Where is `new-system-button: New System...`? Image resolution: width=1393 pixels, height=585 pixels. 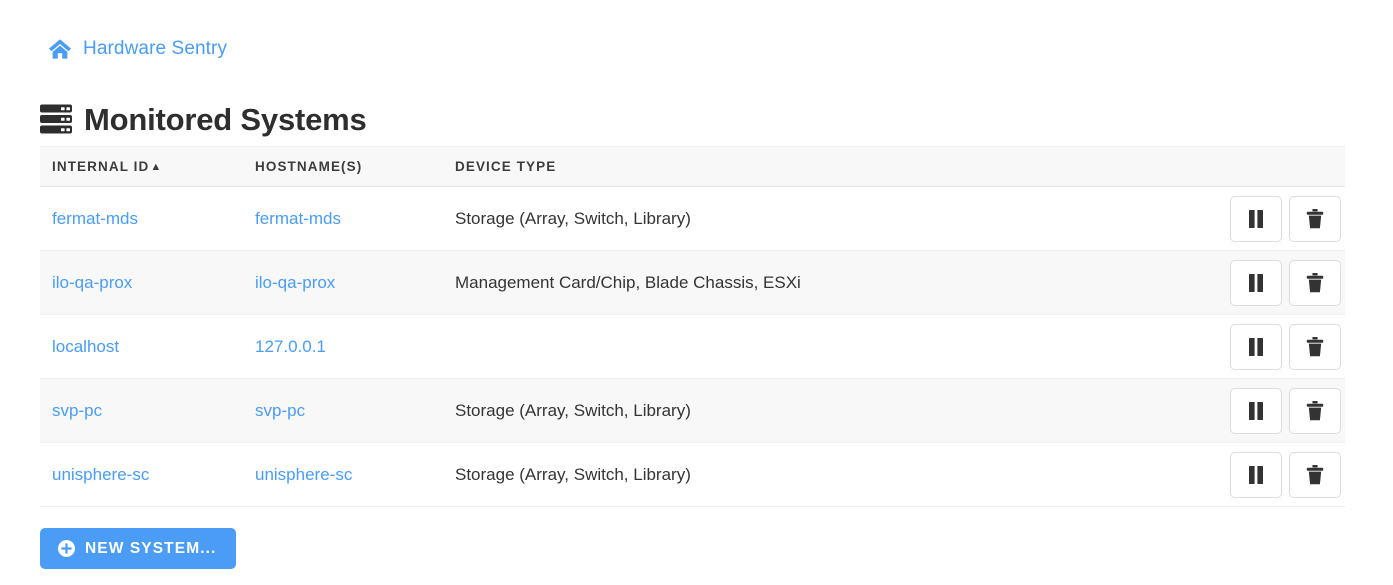
new-system-button: New System... is located at coordinates (138, 548).